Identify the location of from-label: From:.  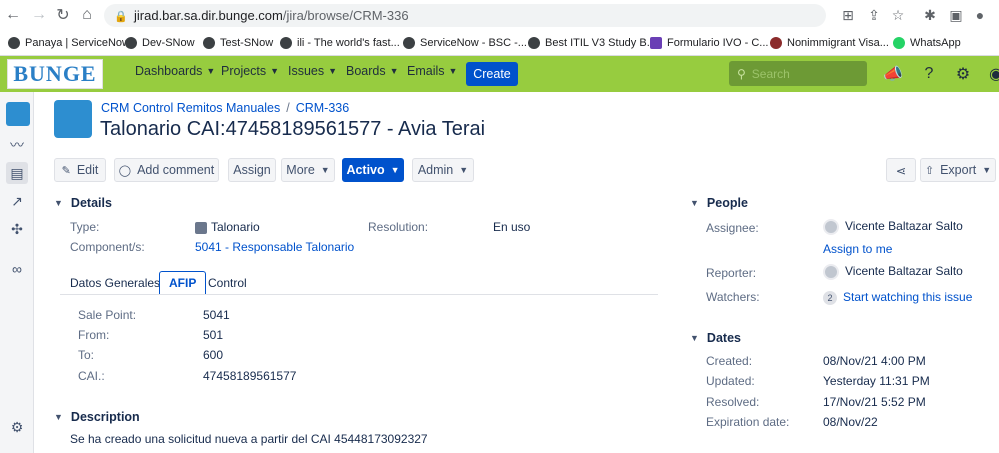
(94, 335).